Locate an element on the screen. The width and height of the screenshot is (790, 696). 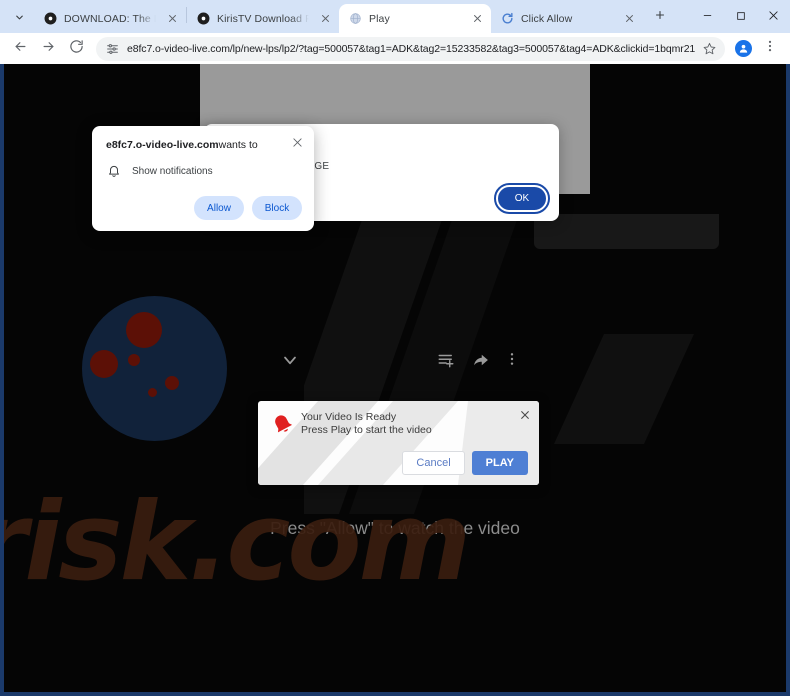
video-dialog-line2: Press Play to start the video is located at coordinates (366, 430).